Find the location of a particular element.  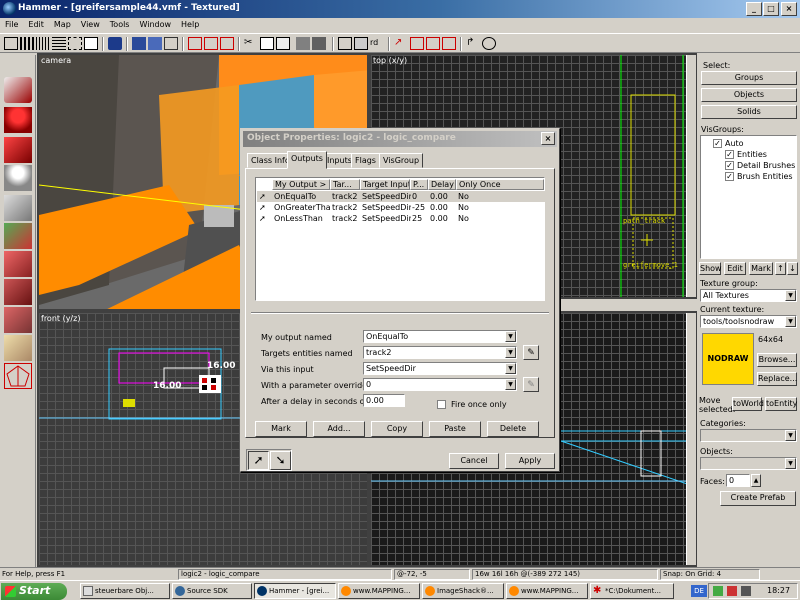

vis-up-button: ↑ is located at coordinates (780, 268).